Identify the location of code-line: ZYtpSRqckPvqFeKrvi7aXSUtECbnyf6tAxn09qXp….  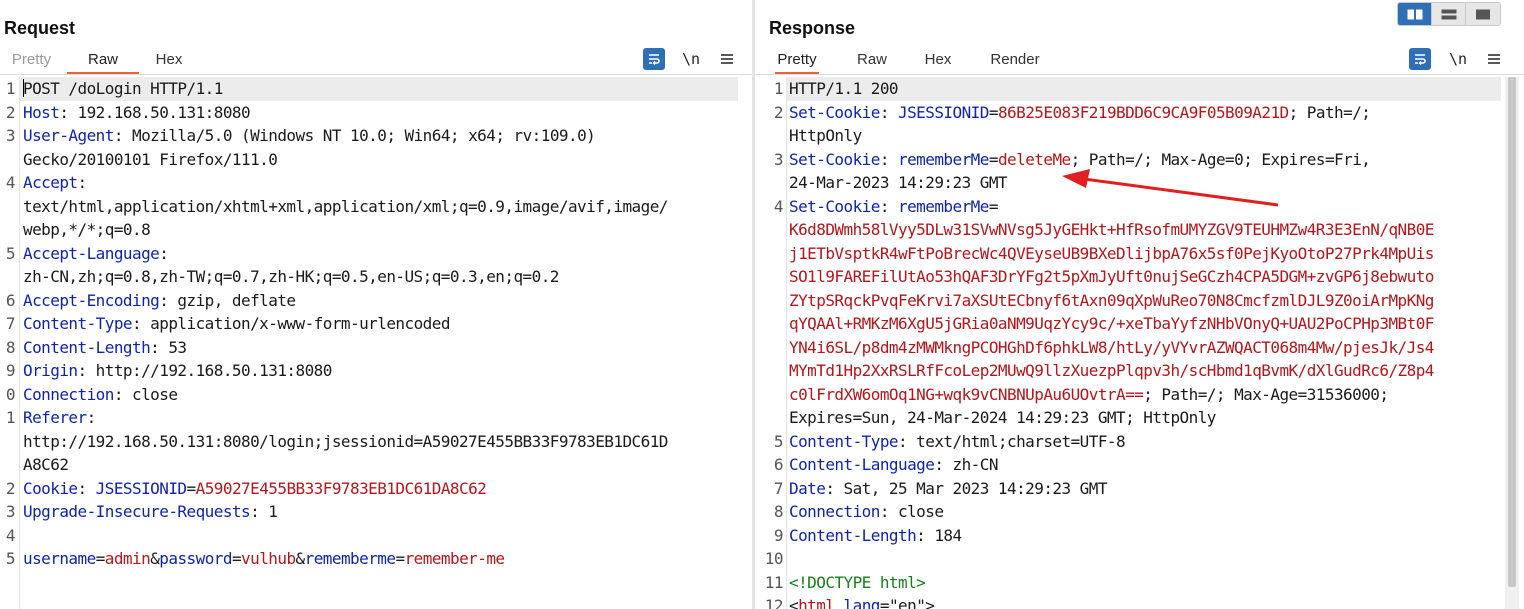
(1111, 301).